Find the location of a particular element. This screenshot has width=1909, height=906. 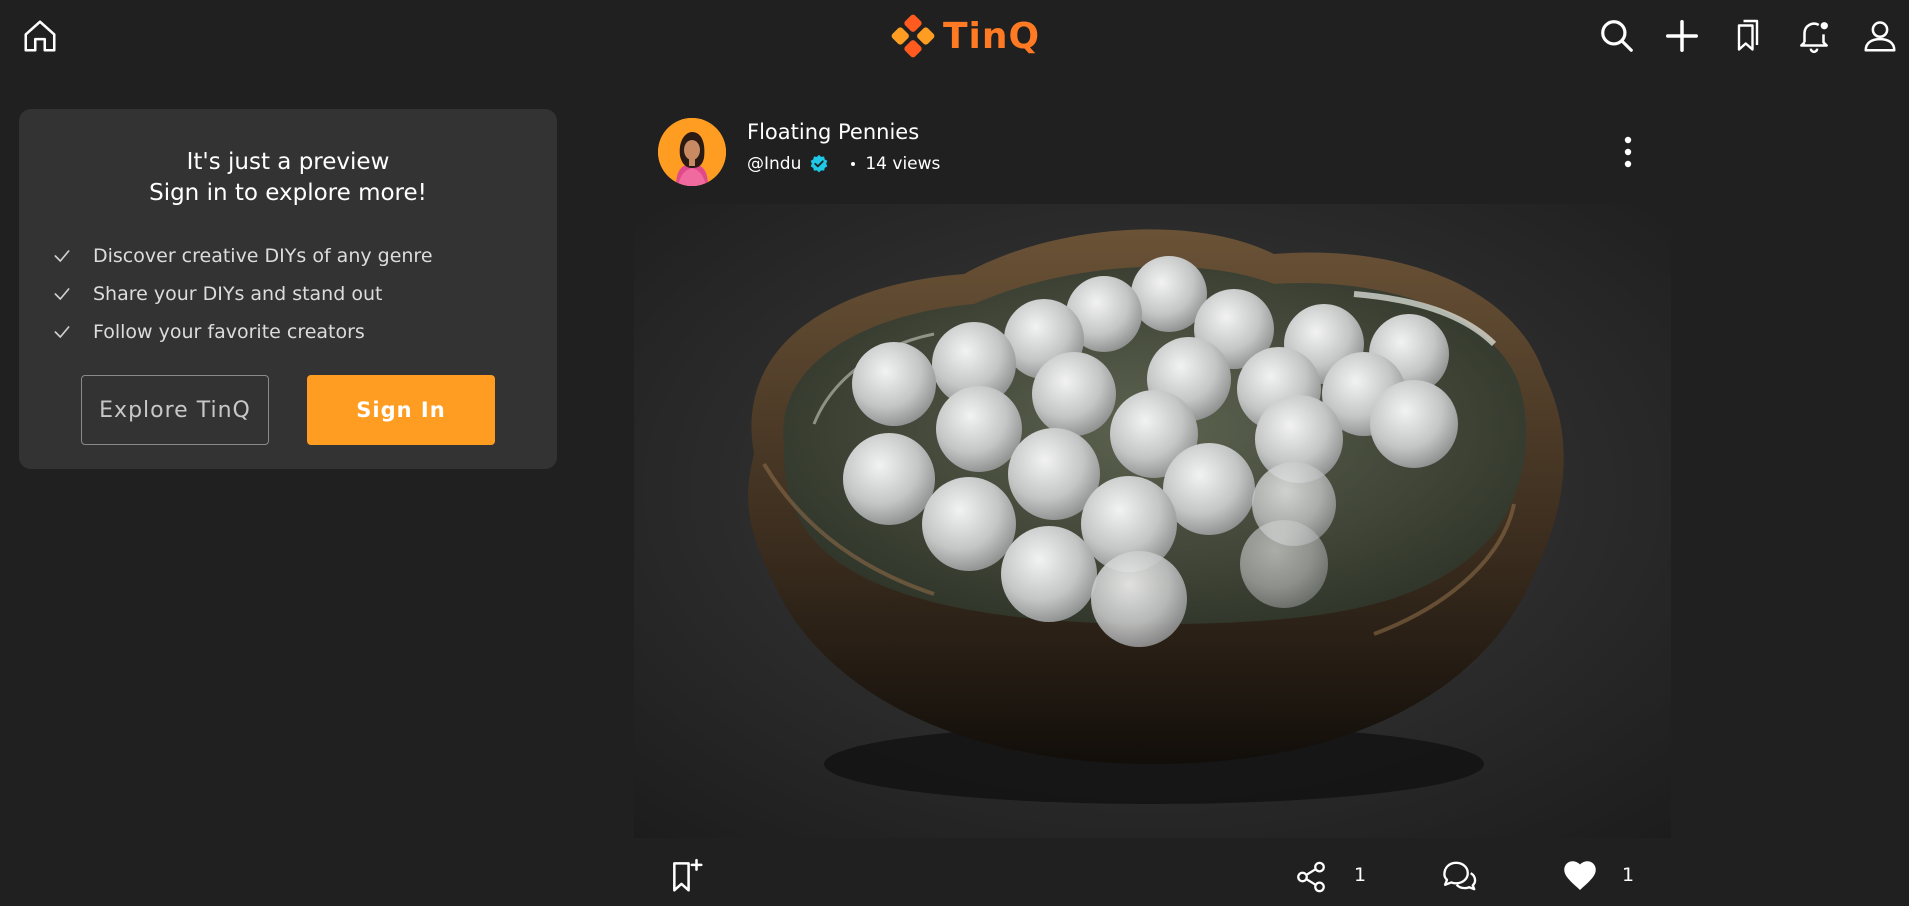

home-button is located at coordinates (40, 36).